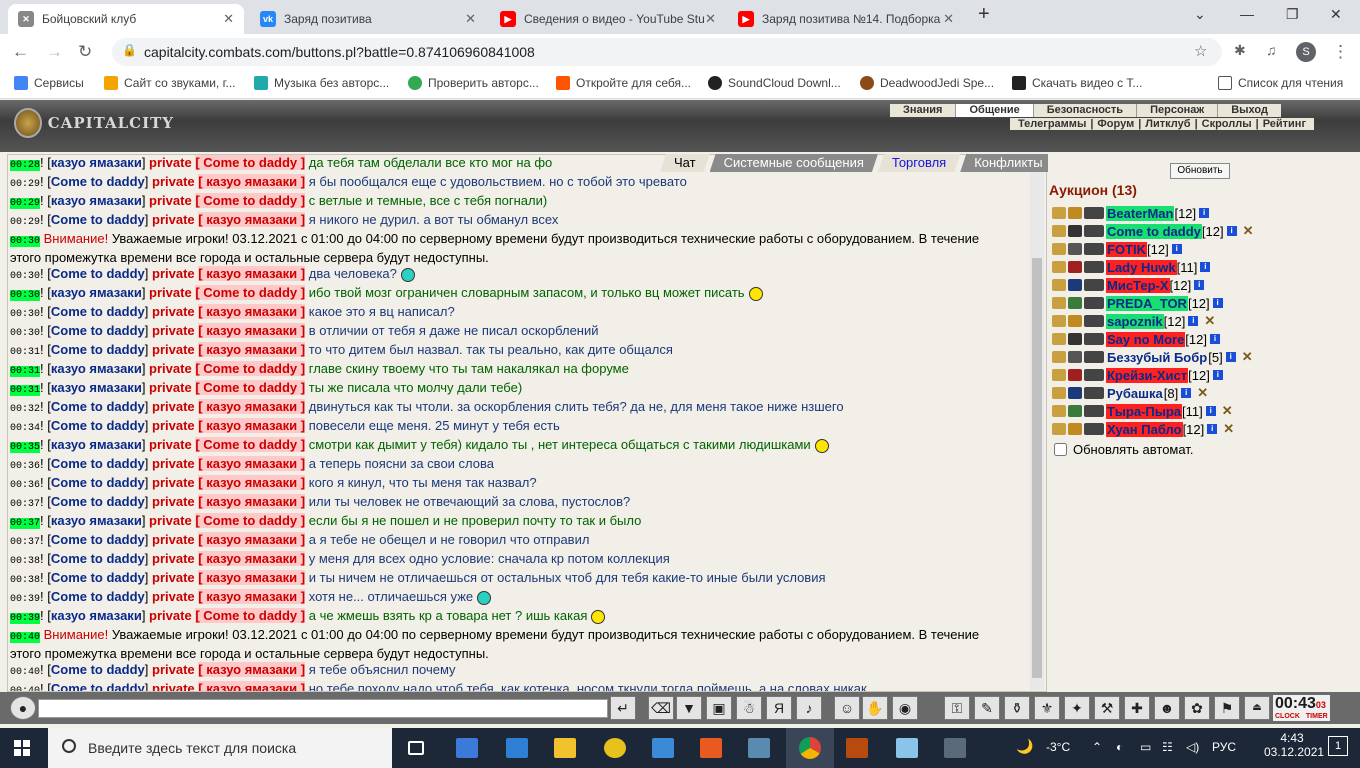  I want to click on media-icon: ♫, so click(1271, 50).